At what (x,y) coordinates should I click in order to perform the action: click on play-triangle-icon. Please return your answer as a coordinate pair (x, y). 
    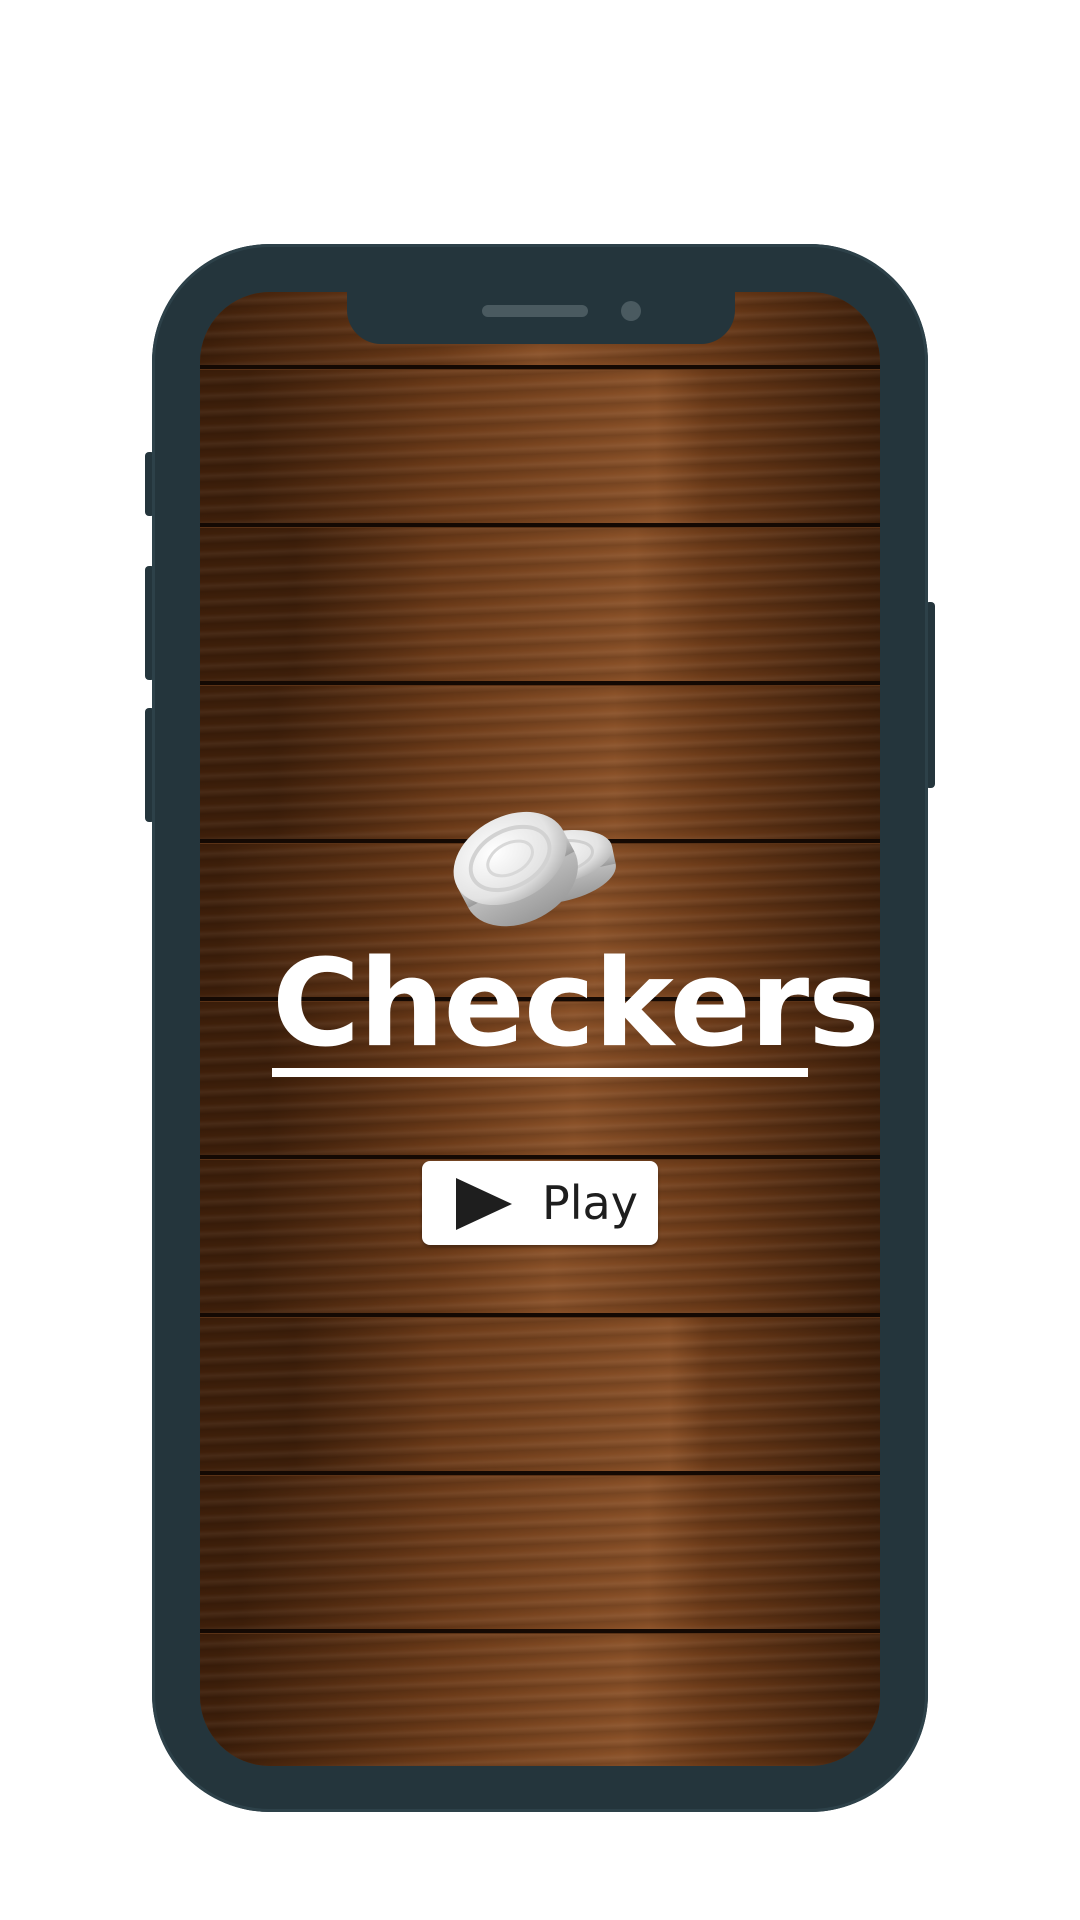
    Looking at the image, I should click on (484, 1204).